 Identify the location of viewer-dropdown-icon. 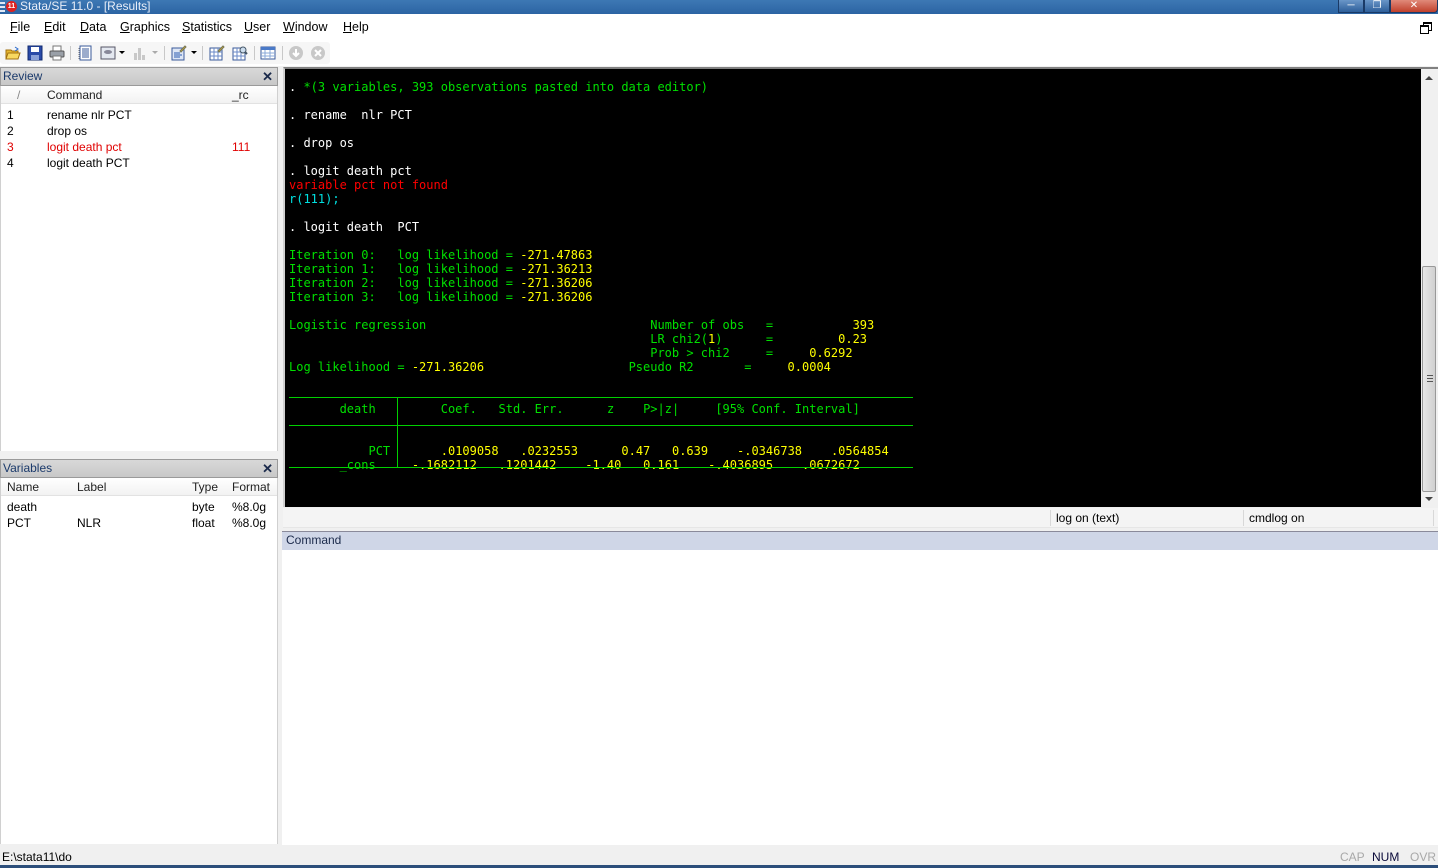
(122, 52).